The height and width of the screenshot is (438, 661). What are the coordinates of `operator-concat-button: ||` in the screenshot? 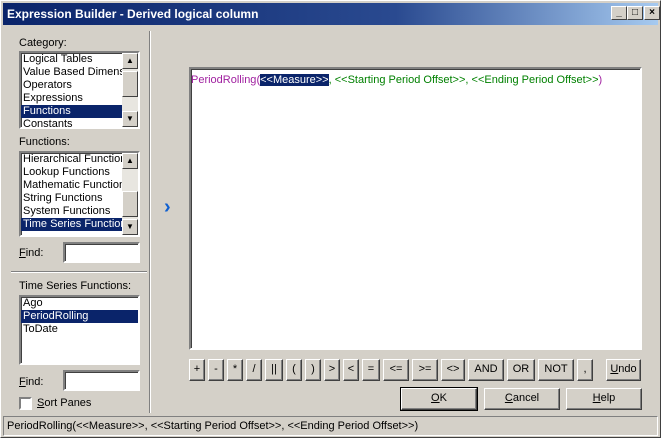 It's located at (274, 370).